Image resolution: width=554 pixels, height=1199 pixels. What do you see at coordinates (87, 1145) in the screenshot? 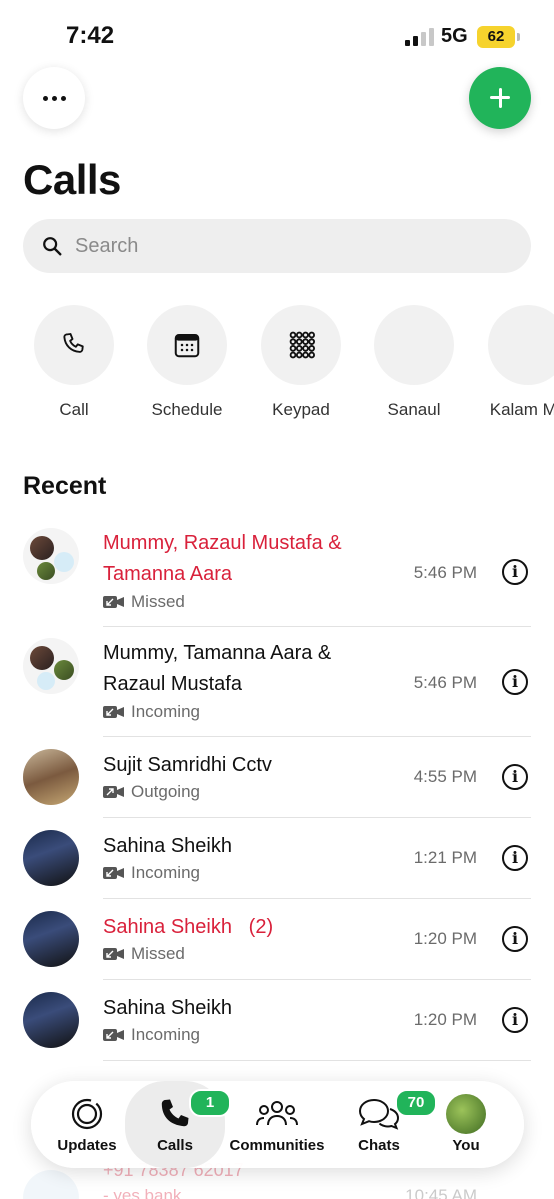
I see `tab-label: Updates` at bounding box center [87, 1145].